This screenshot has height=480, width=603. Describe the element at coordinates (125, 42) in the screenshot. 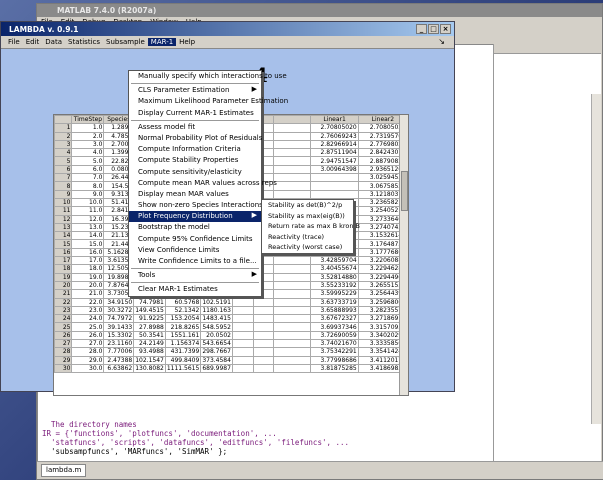

I see `lambda-menu-subsample: Subsample` at that location.